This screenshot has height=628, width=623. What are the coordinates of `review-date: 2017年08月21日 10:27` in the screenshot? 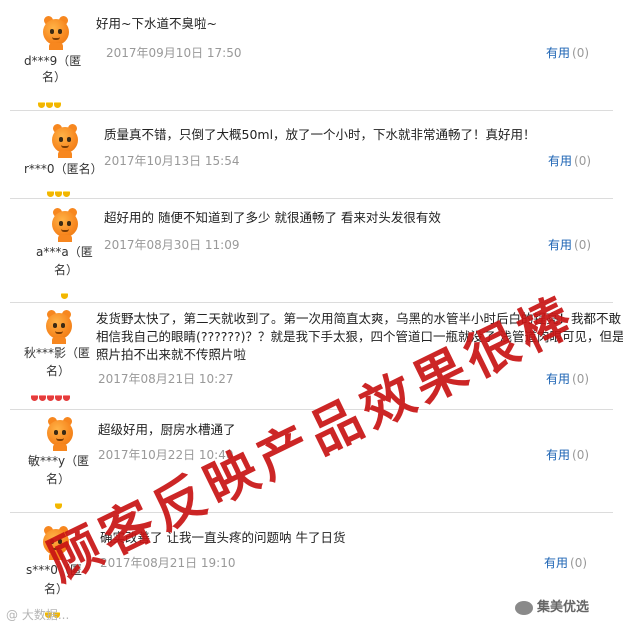 It's located at (166, 379).